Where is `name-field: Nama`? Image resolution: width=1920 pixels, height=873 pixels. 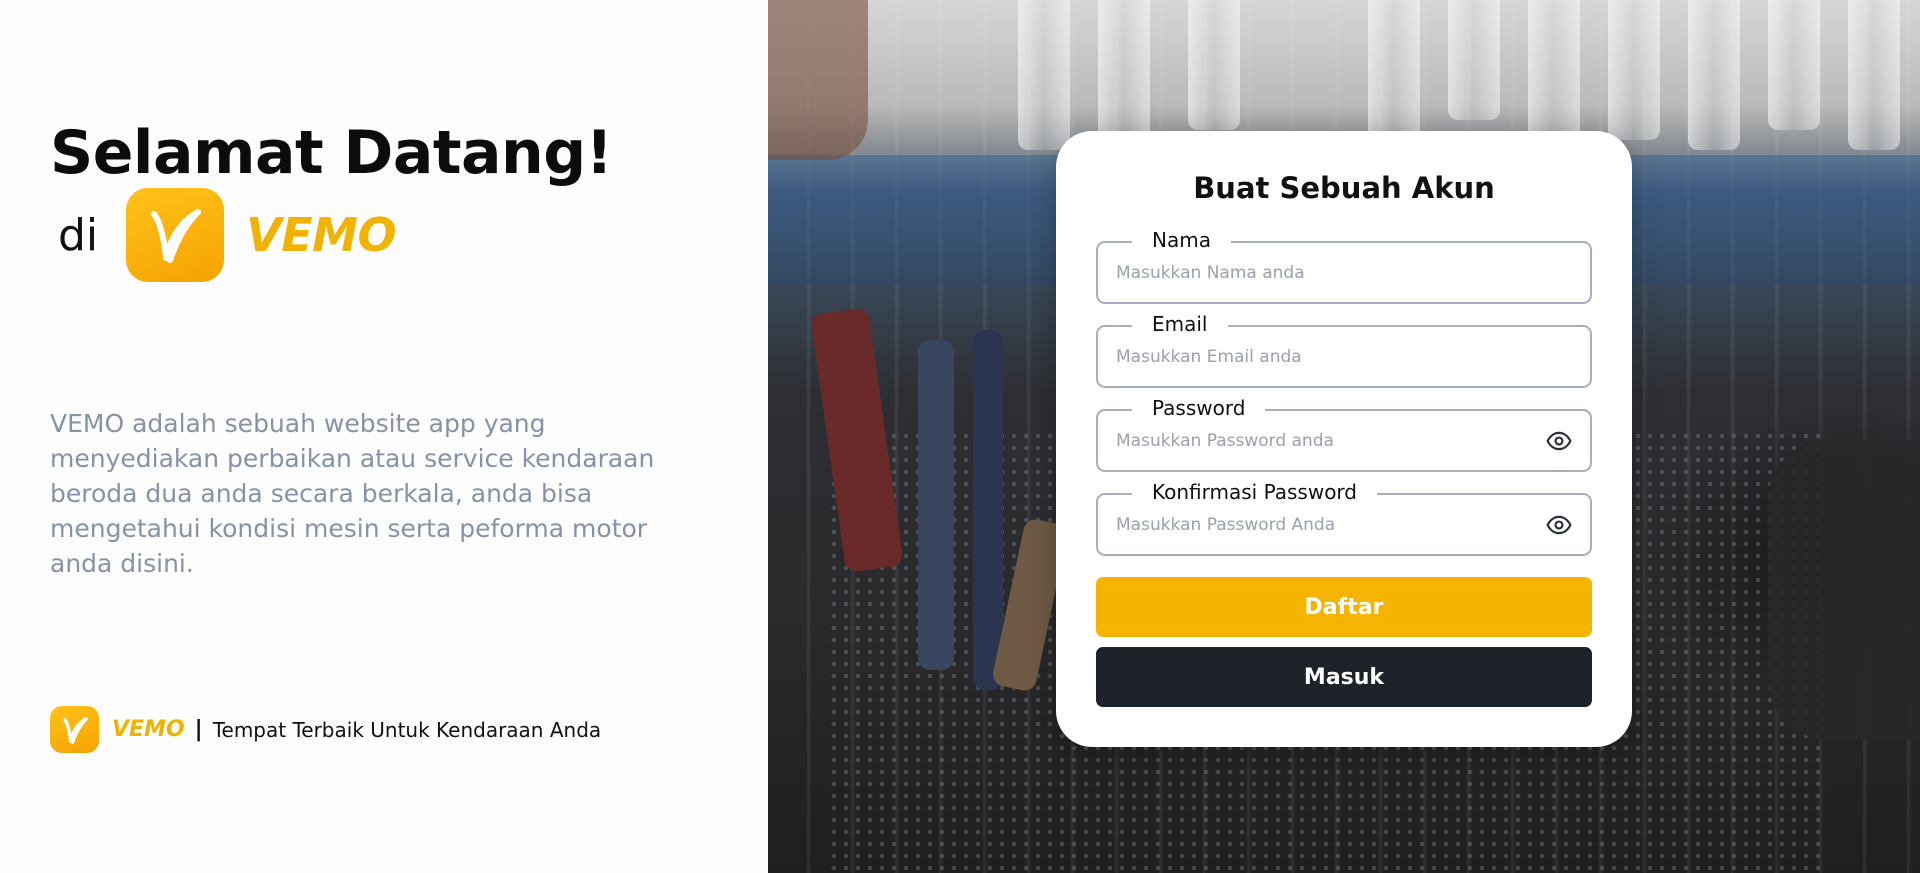
name-field: Nama is located at coordinates (1344, 266).